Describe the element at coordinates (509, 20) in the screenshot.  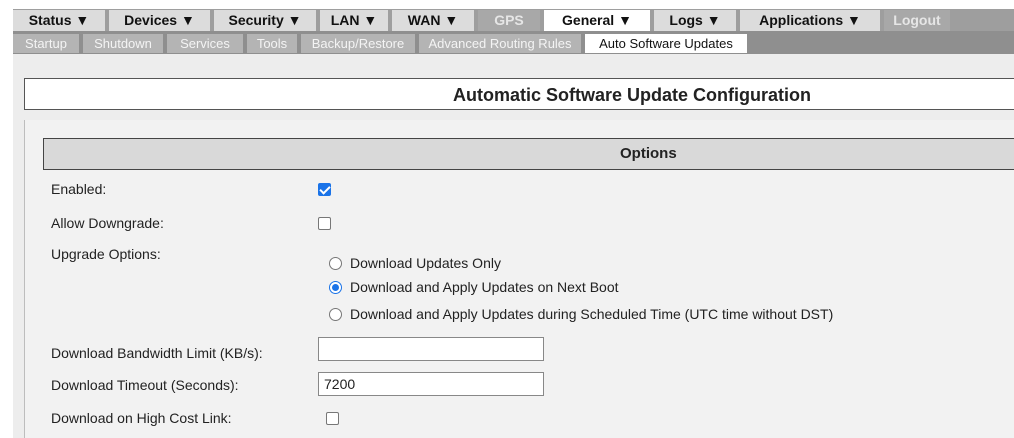
I see `menu-gps: GPS` at that location.